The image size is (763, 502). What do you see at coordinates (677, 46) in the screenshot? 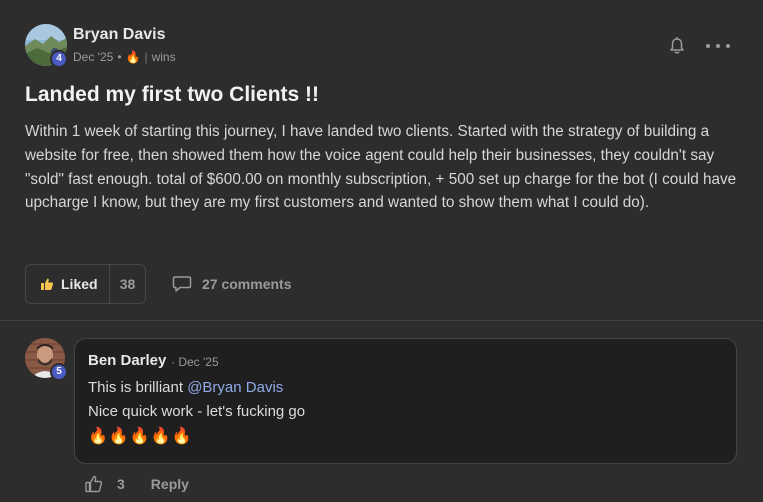
I see `bell-icon` at bounding box center [677, 46].